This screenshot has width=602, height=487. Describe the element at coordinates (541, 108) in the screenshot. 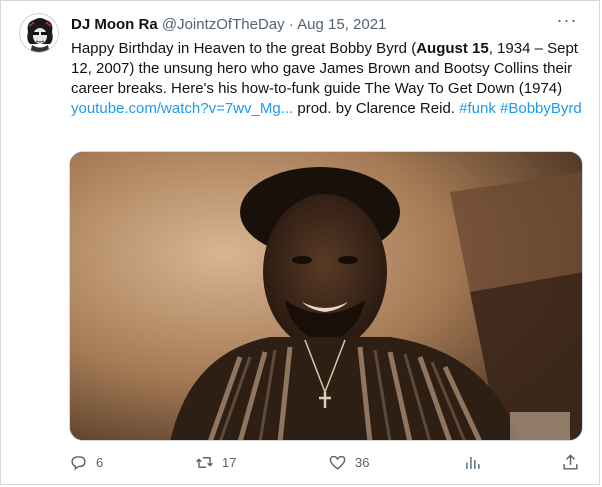

I see `hashtag-bobbybyrd: #BobbyByrd` at that location.